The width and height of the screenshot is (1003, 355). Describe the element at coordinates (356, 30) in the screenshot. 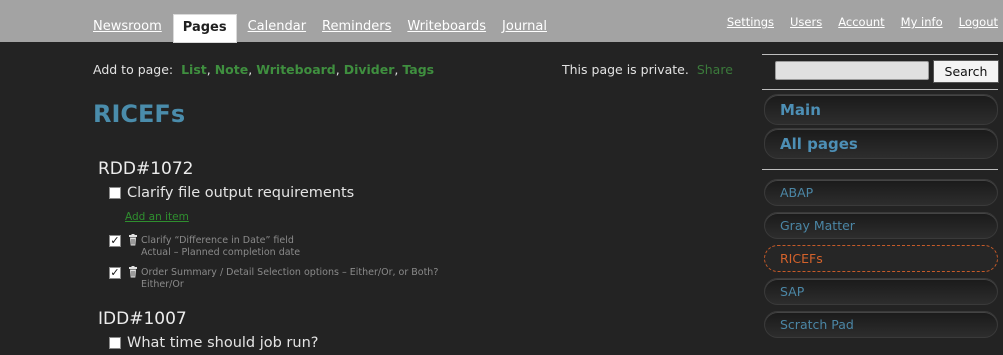

I see `tab-reminders: Reminders` at that location.